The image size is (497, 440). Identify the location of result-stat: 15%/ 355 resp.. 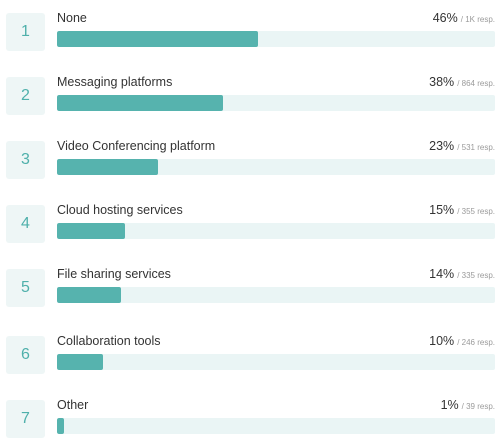
(462, 211).